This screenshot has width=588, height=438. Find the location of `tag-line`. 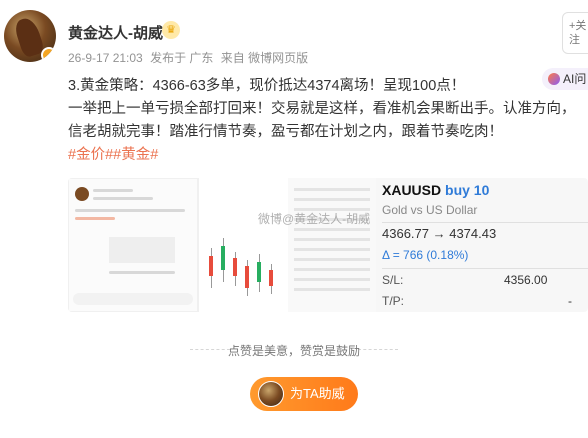

tag-line is located at coordinates (95, 218).